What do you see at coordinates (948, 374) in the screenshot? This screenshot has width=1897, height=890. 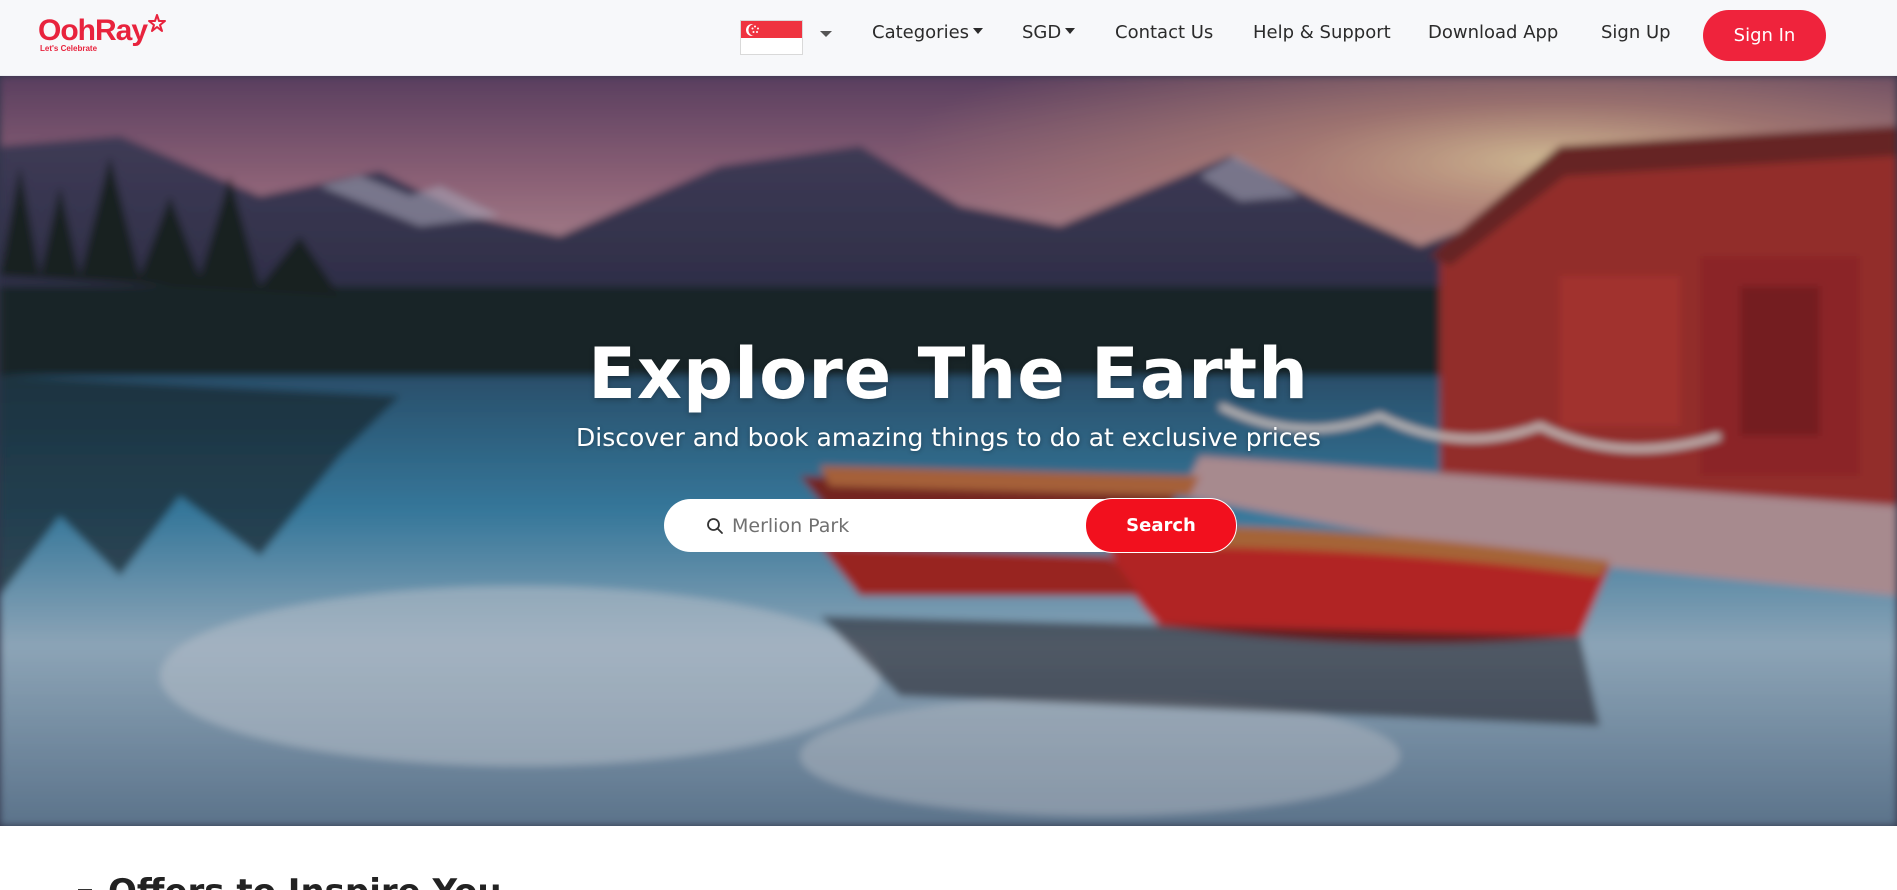 I see `hero-title: Explore The Earth` at bounding box center [948, 374].